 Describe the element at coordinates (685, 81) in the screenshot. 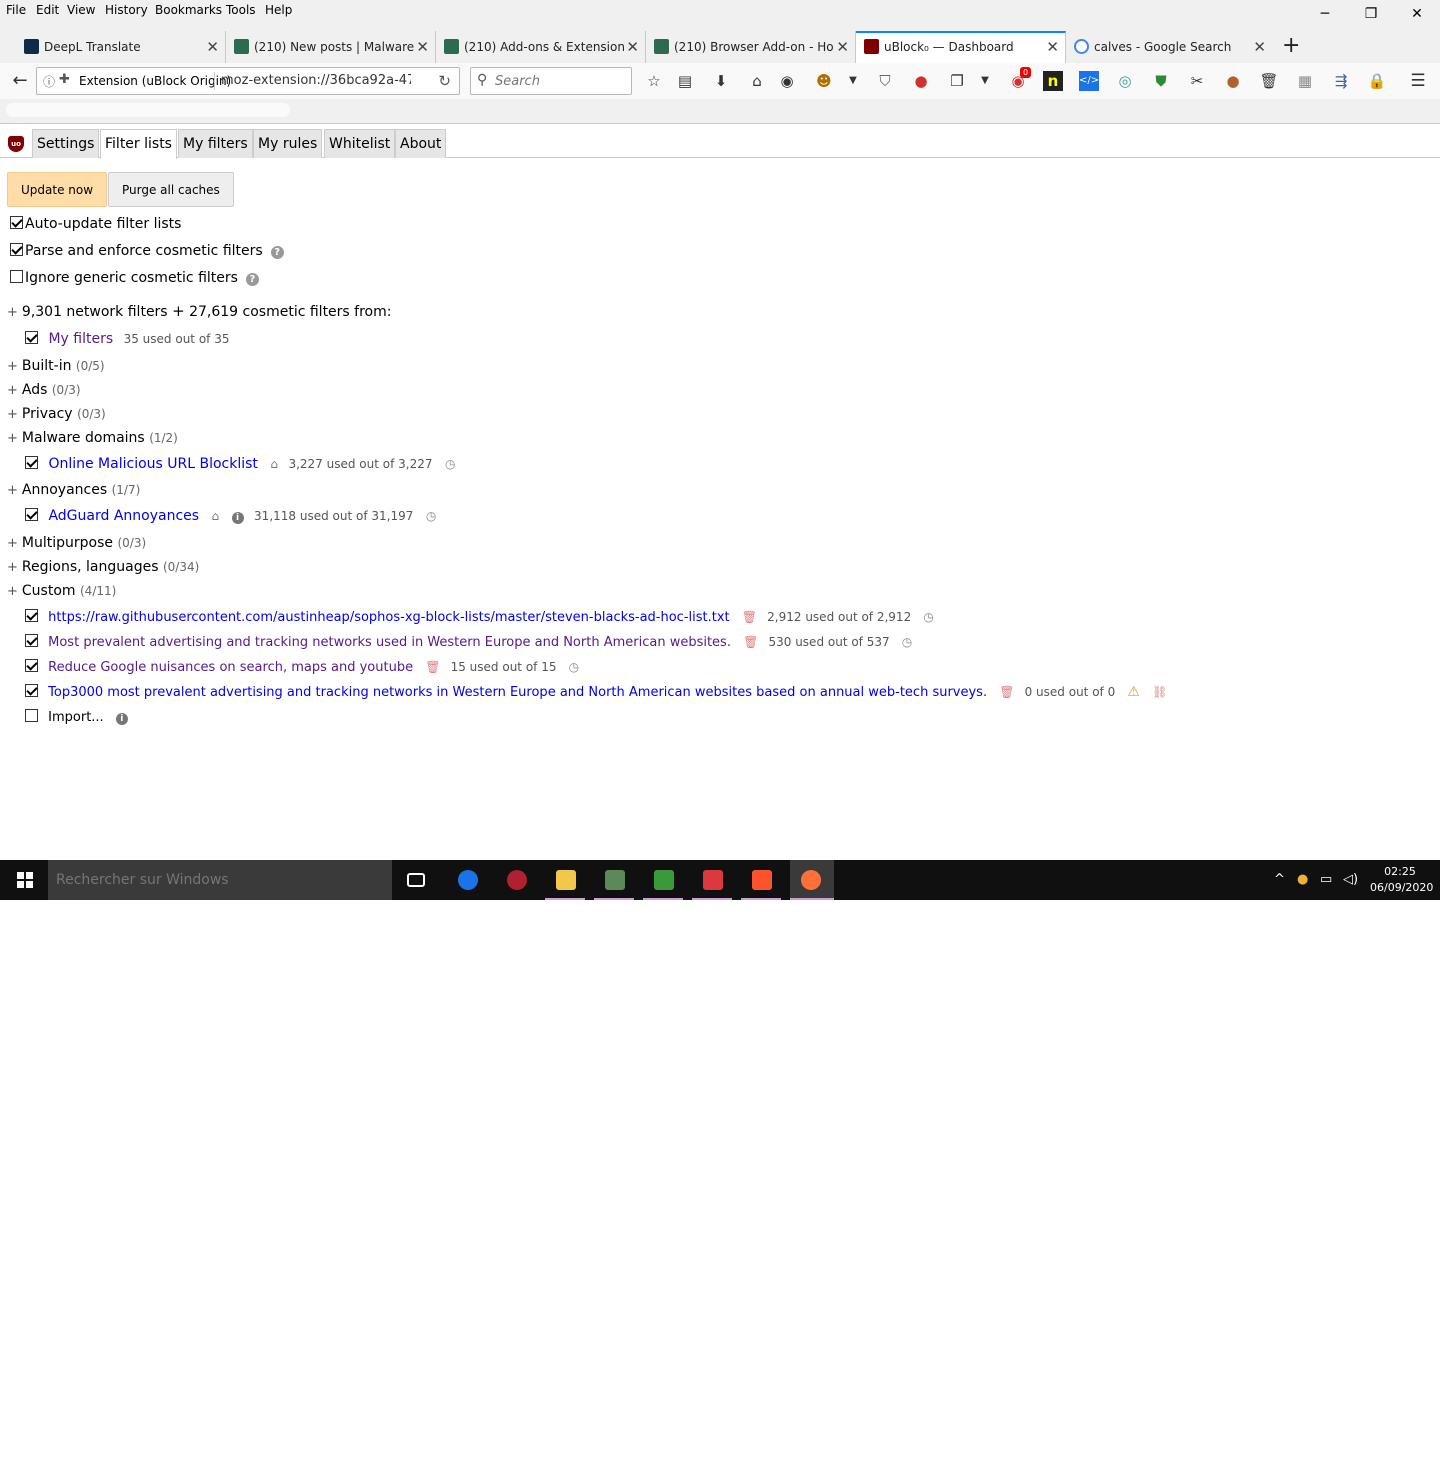

I see `reading-list-icon: ▤` at that location.